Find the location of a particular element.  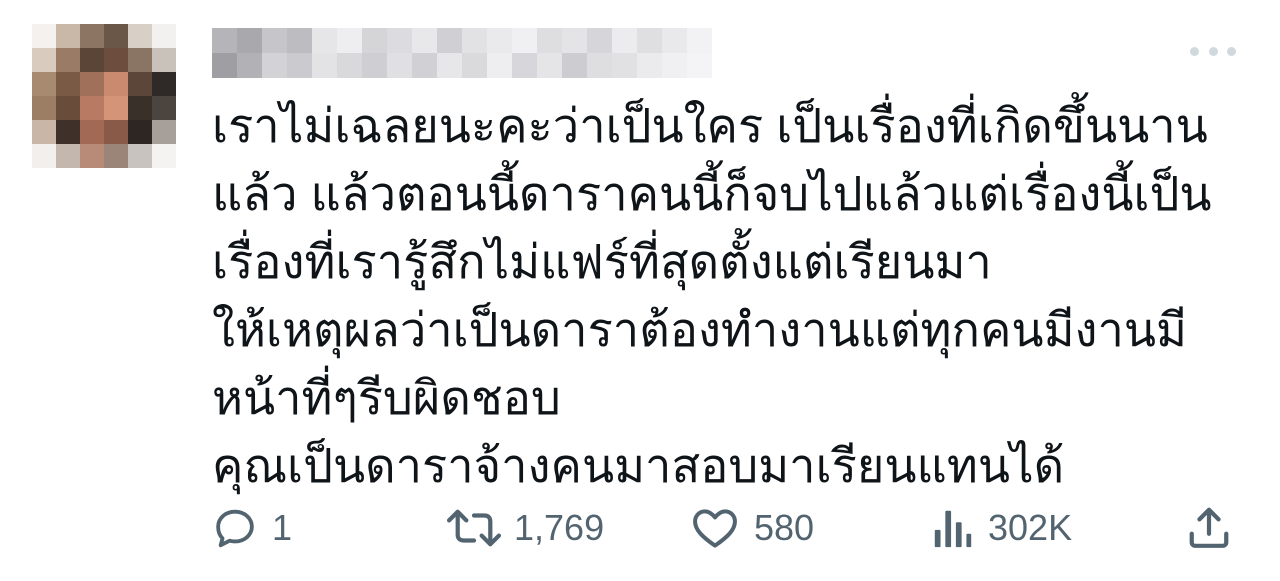

reply-count: 1 is located at coordinates (282, 527).